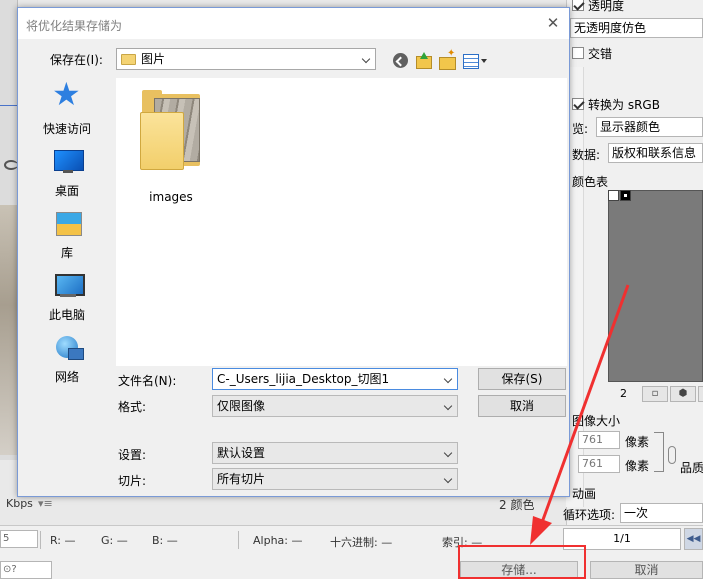 This screenshot has width=703, height=579. What do you see at coordinates (683, 394) in the screenshot?
I see `web-shift-icon: ⬢` at bounding box center [683, 394].